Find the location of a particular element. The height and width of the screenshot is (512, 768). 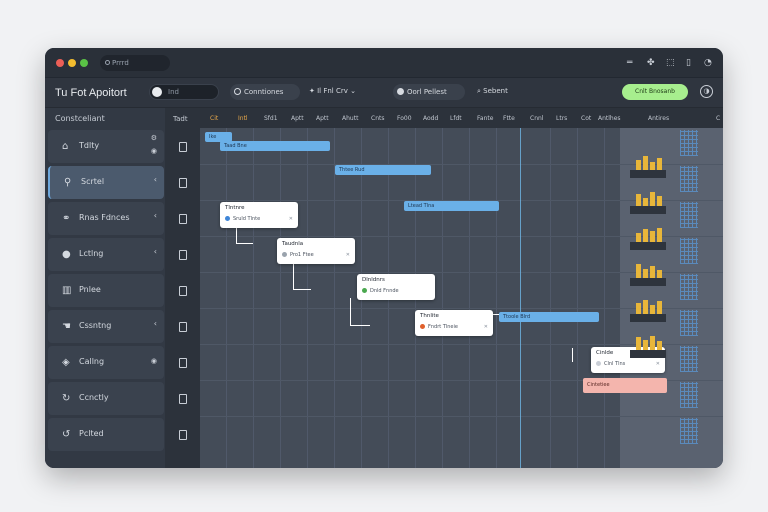

sebent-label: Sebent is located at coordinates (495, 91).